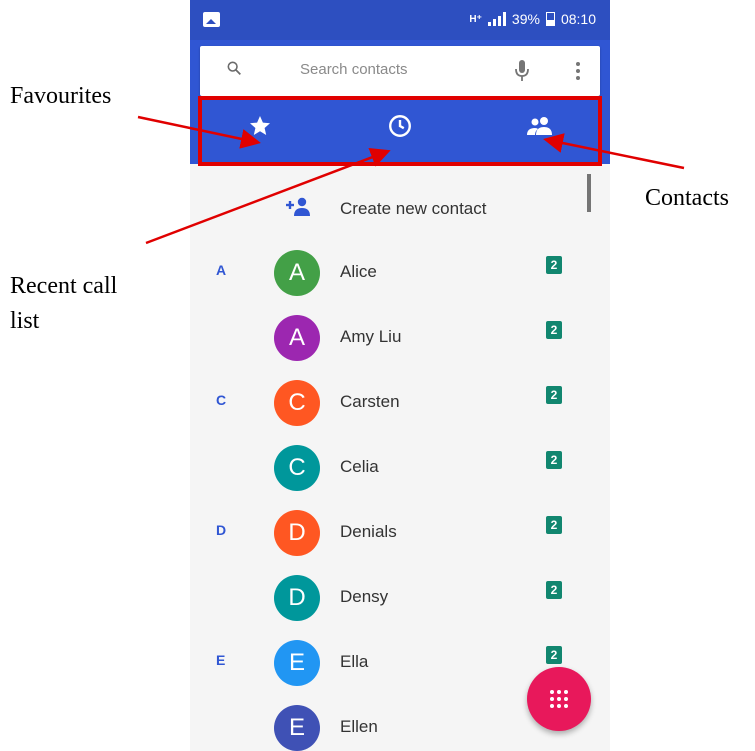  What do you see at coordinates (687, 198) in the screenshot?
I see `contacts-annotation: Contacts` at bounding box center [687, 198].